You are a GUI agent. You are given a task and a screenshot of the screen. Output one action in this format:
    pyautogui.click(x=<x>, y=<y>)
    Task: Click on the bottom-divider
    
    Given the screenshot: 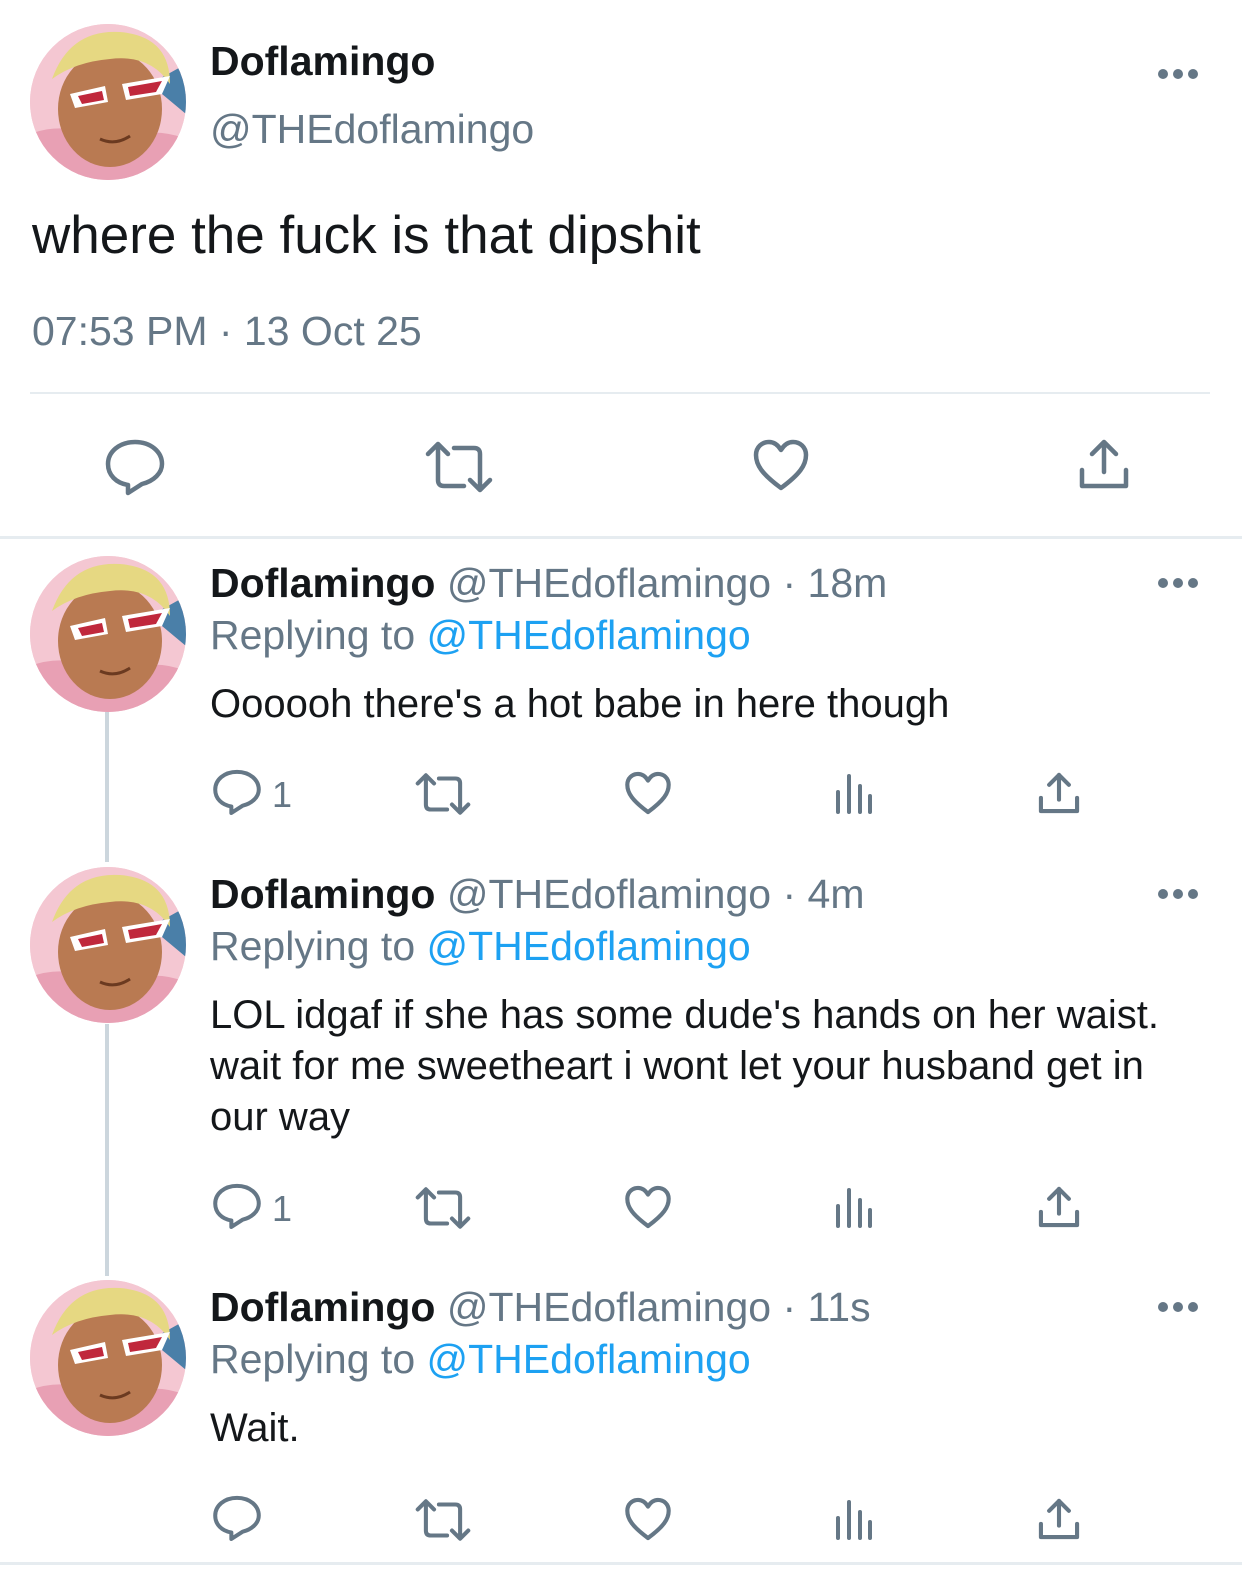 What is the action you would take?
    pyautogui.click(x=621, y=1563)
    